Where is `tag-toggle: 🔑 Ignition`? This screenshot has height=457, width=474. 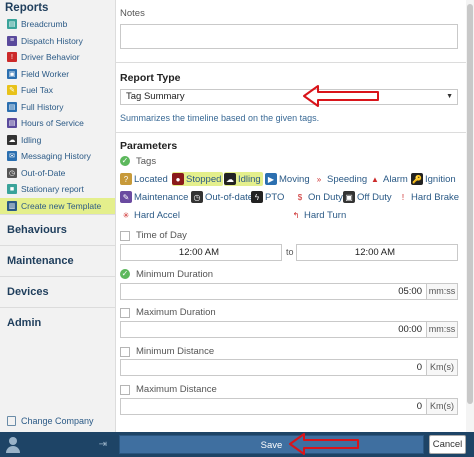
tag-toggle: 🔑 Ignition is located at coordinates (433, 179).